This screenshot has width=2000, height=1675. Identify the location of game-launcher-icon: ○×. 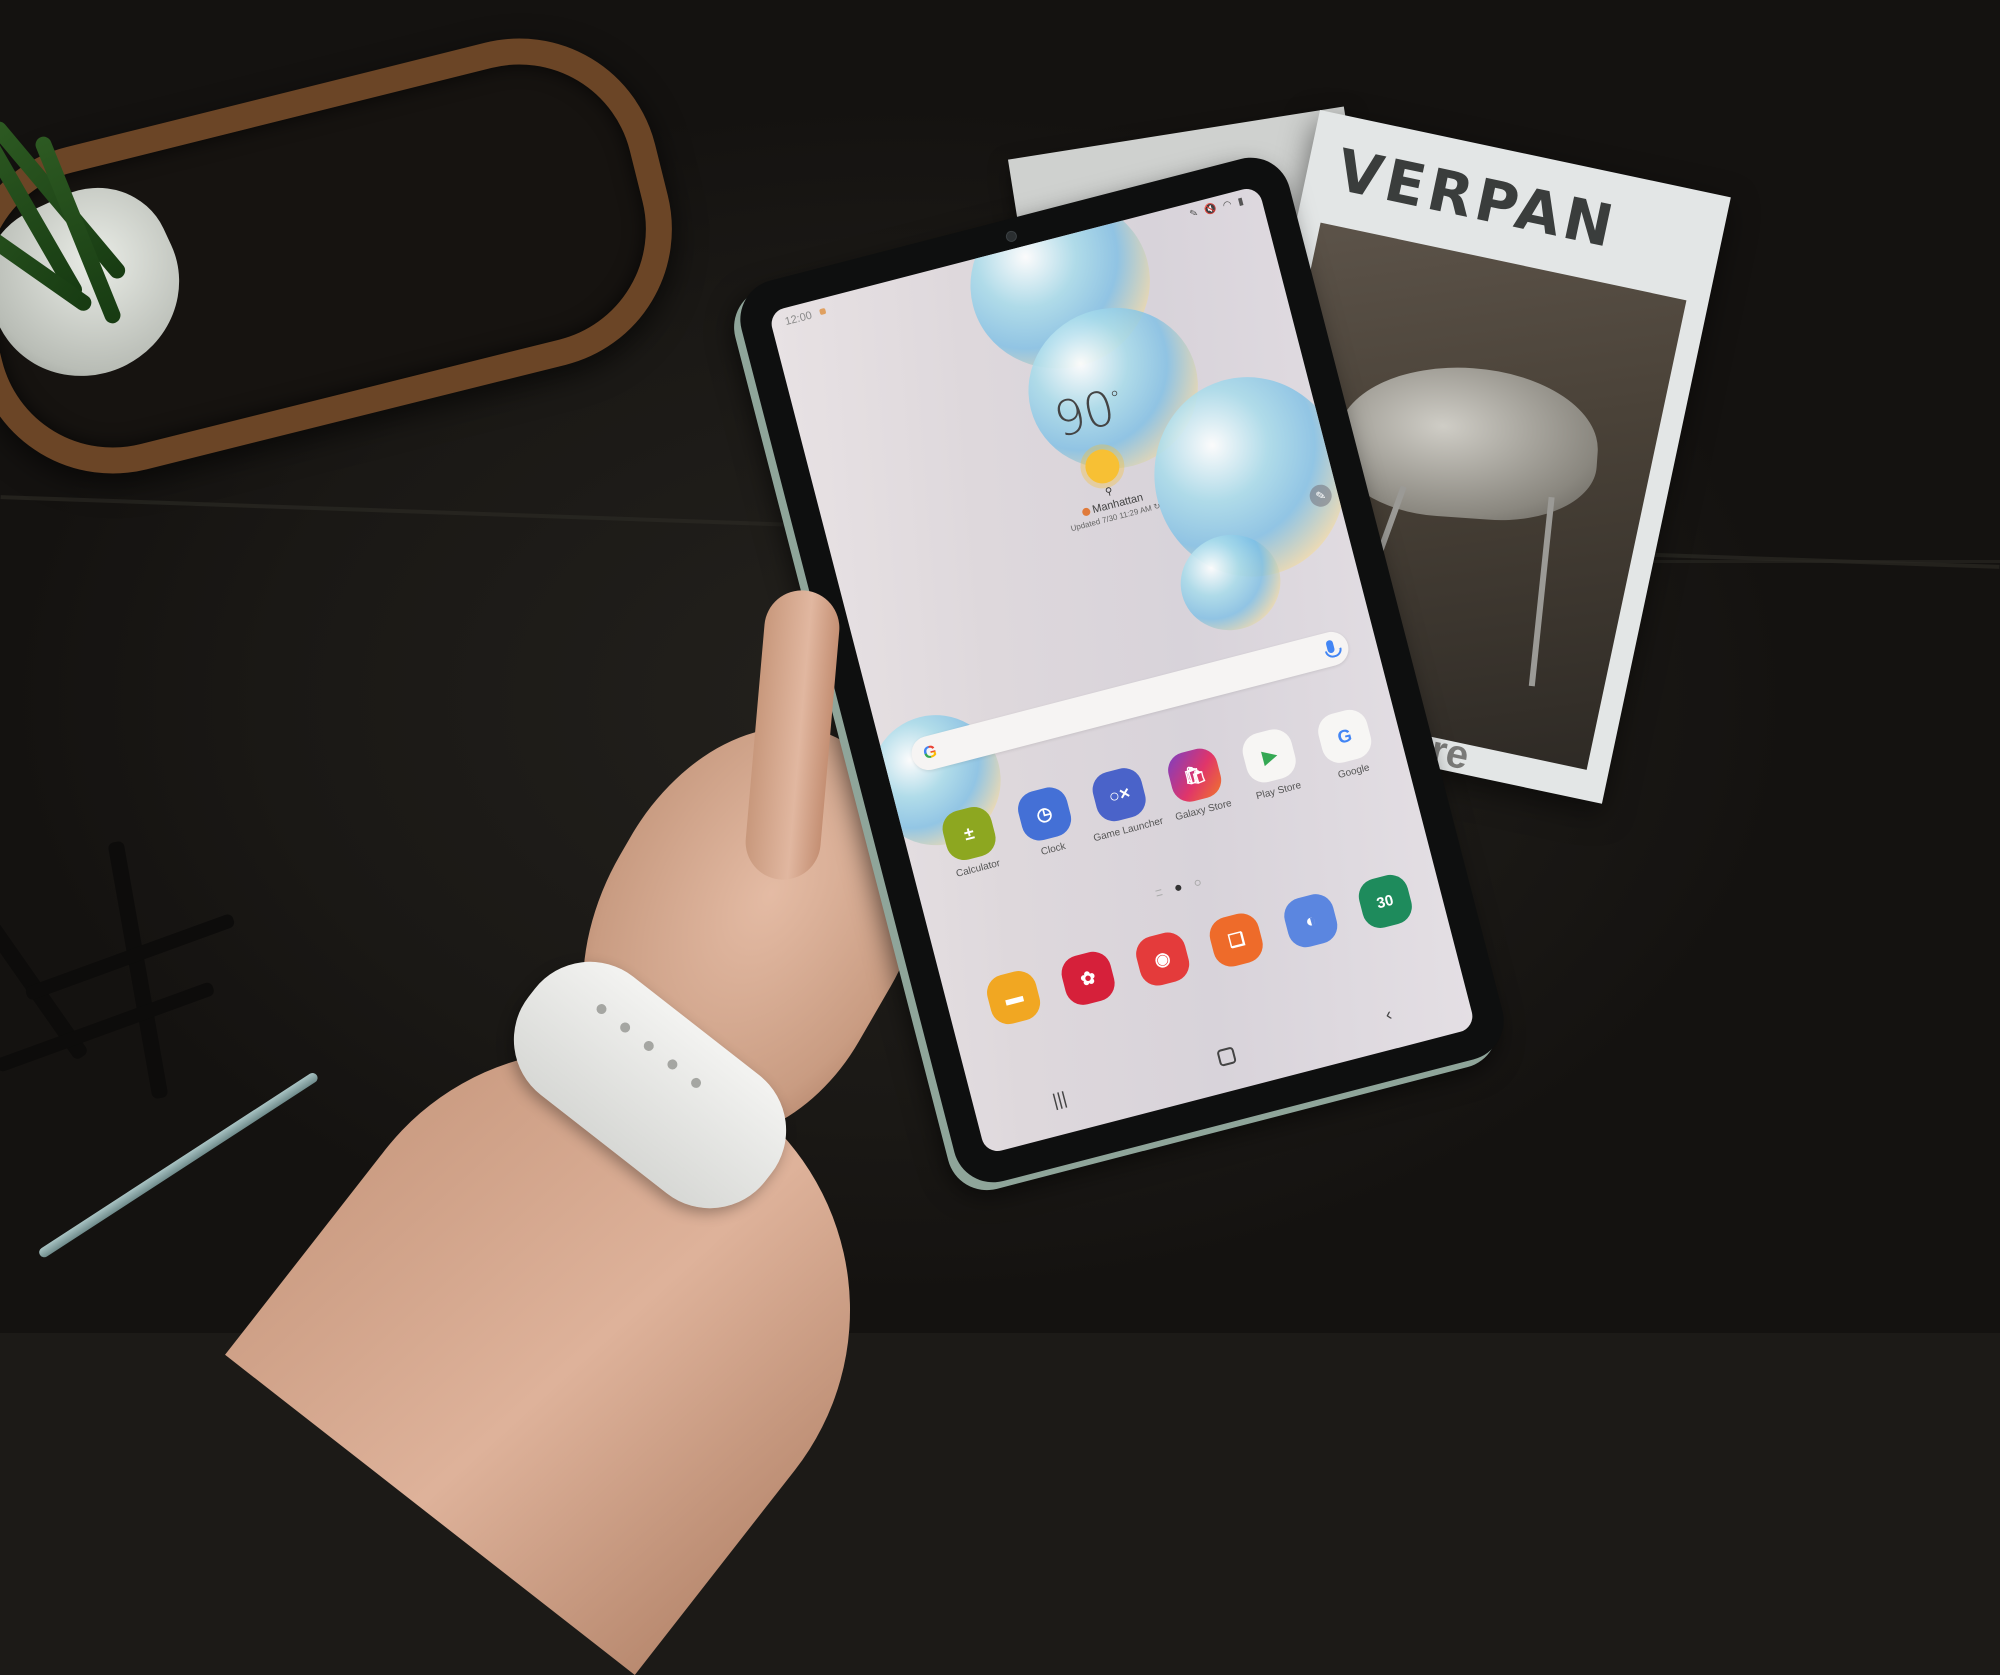
(1119, 795).